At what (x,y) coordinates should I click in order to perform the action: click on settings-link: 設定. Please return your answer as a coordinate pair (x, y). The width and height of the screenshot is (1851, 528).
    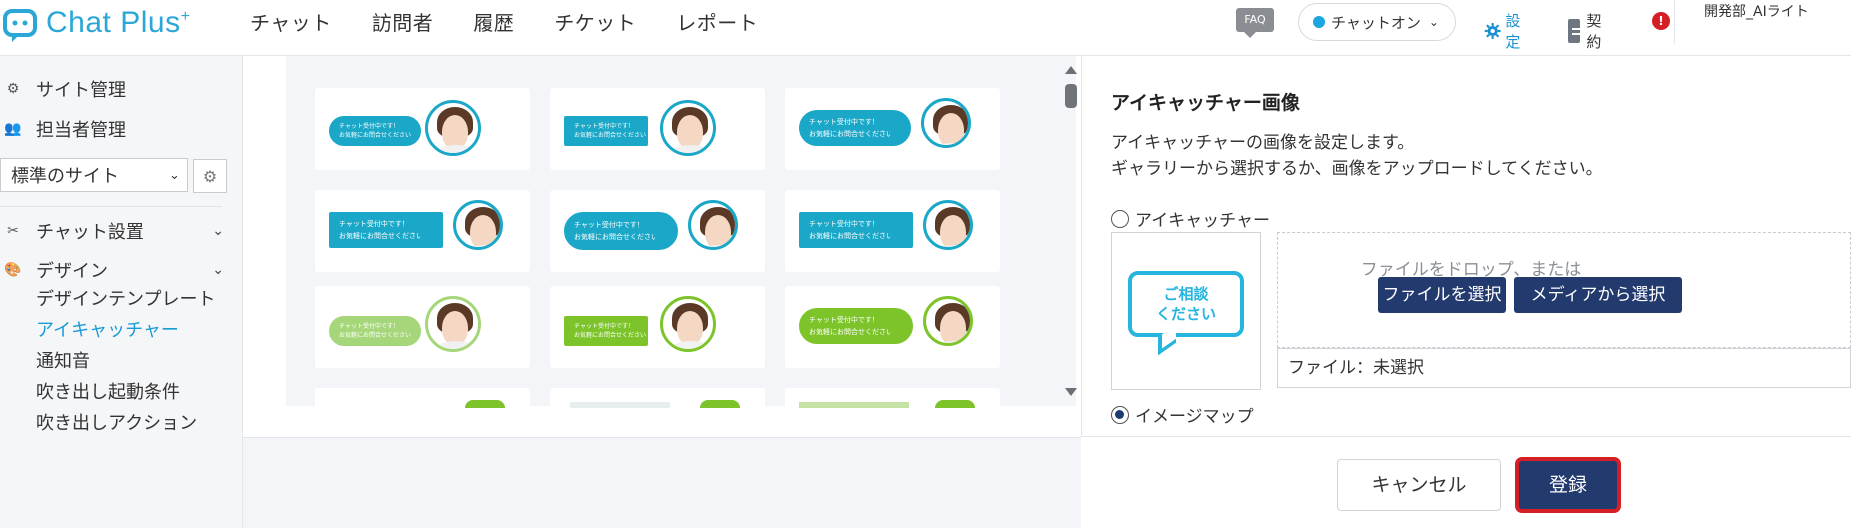
    Looking at the image, I should click on (1505, 31).